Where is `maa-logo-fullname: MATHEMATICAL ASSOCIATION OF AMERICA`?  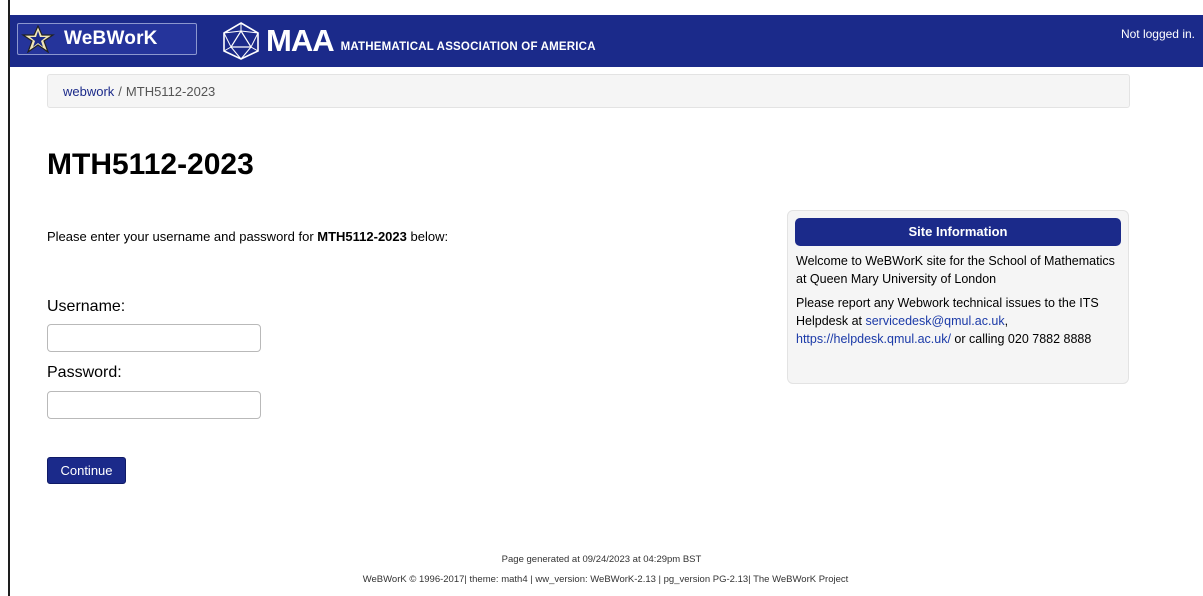 maa-logo-fullname: MATHEMATICAL ASSOCIATION OF AMERICA is located at coordinates (468, 47).